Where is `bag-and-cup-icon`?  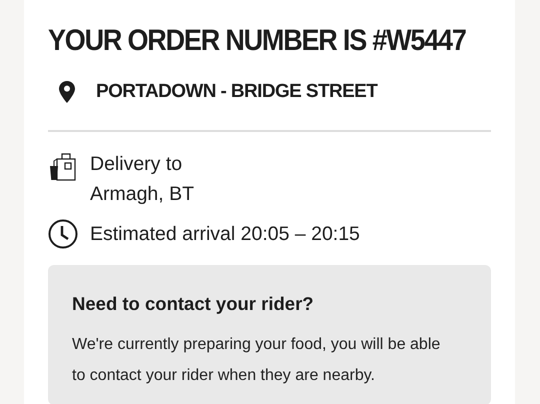 bag-and-cup-icon is located at coordinates (63, 165).